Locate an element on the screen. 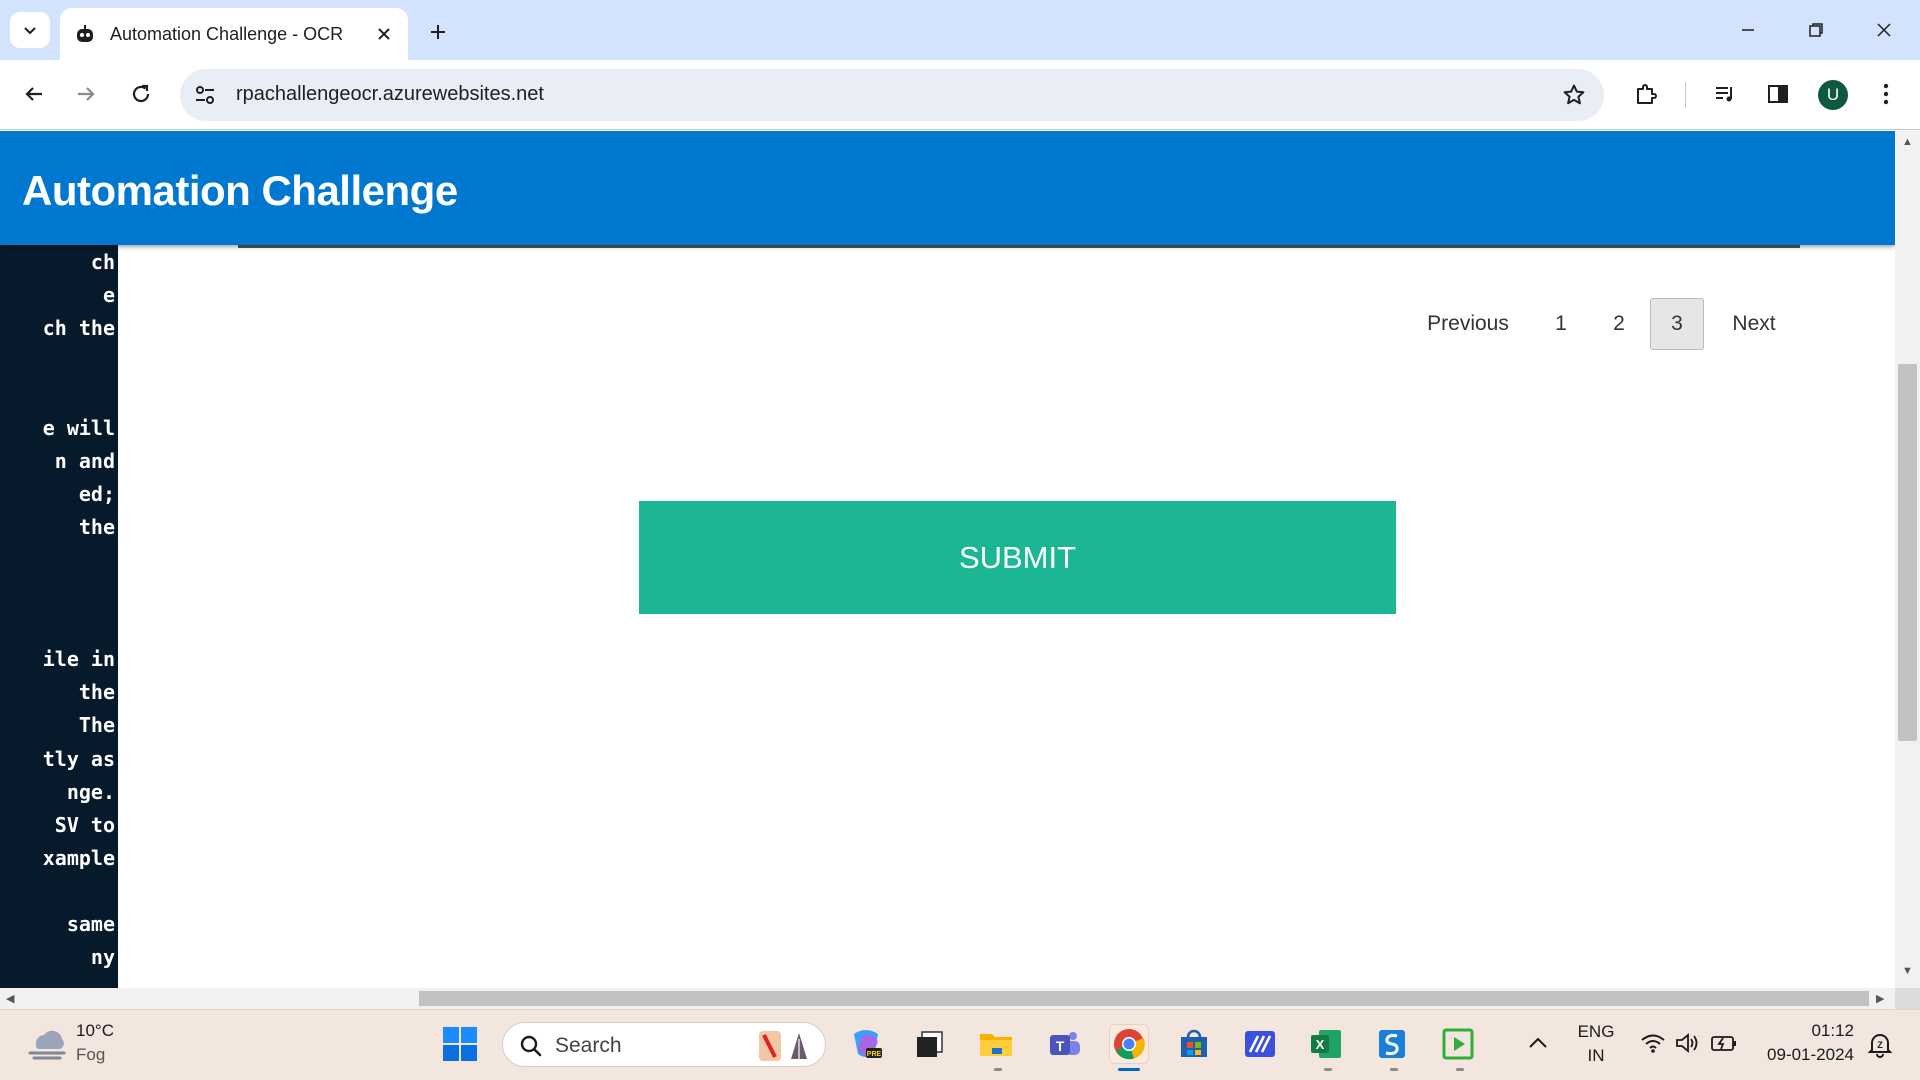  window-close-button is located at coordinates (1884, 30).